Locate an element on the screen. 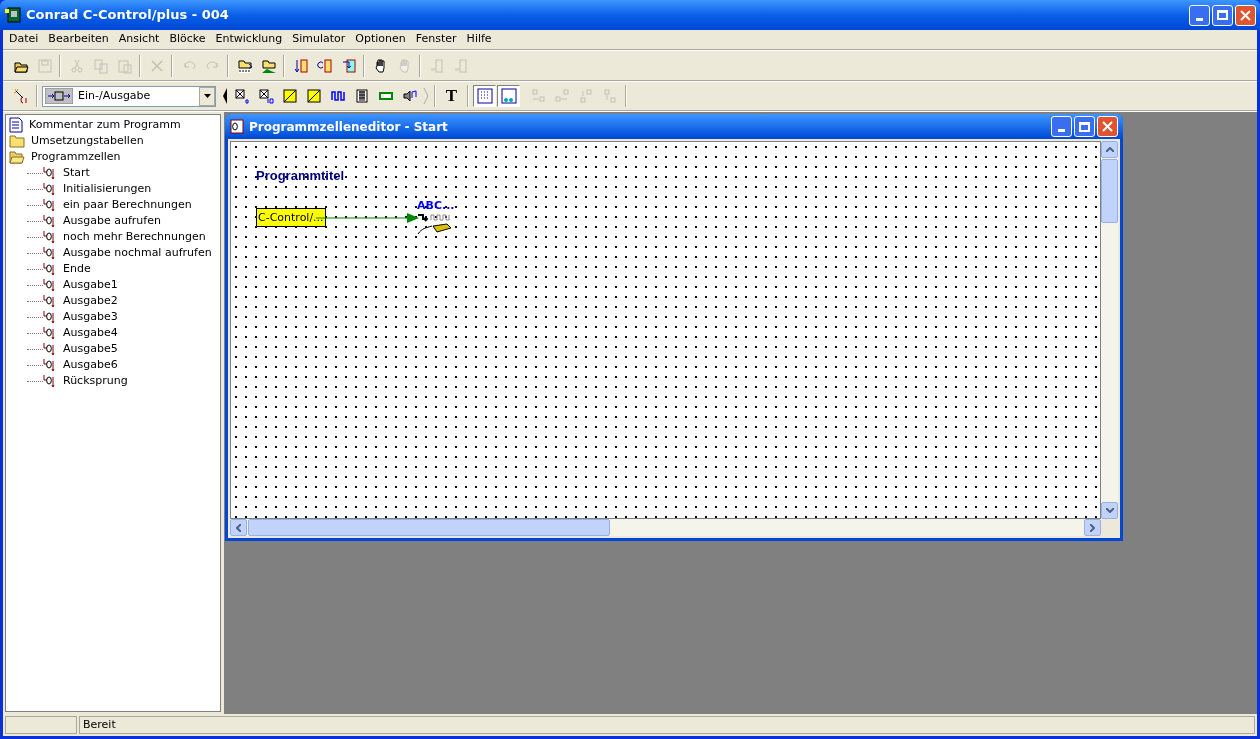  menu-item: Bearbeiten is located at coordinates (78, 39).